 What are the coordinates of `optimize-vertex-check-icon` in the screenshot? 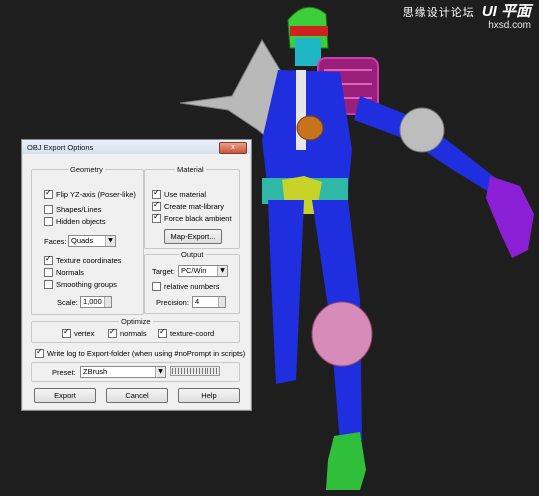 It's located at (66, 332).